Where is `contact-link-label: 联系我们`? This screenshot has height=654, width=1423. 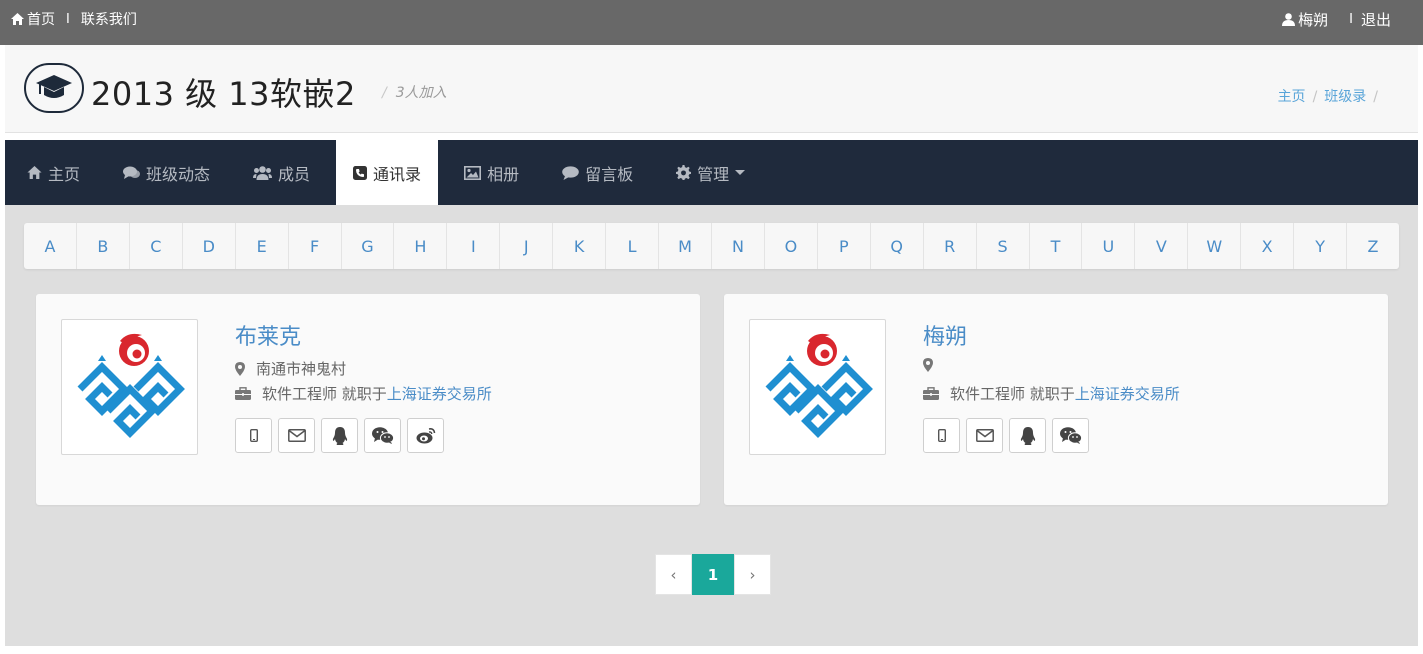 contact-link-label: 联系我们 is located at coordinates (108, 20).